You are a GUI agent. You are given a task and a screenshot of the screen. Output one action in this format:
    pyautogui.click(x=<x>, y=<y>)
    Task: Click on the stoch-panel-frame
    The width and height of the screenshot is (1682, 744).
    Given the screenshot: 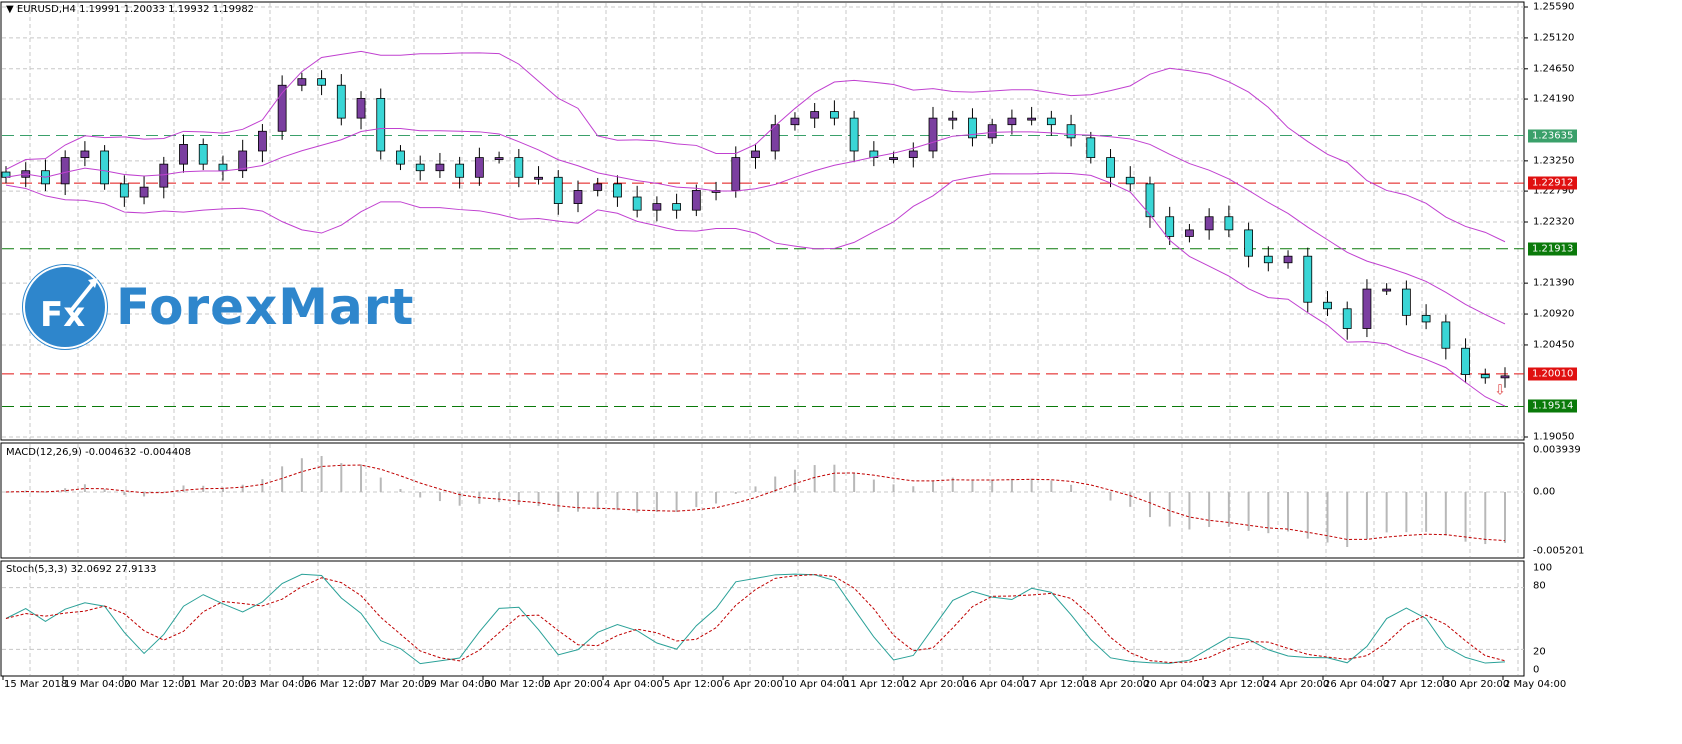 What is the action you would take?
    pyautogui.click(x=762, y=618)
    